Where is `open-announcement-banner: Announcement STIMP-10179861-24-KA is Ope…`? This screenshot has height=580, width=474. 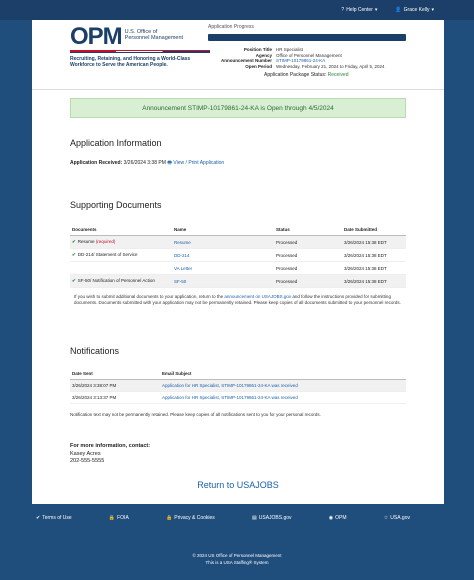 open-announcement-banner: Announcement STIMP-10179861-24-KA is Ope… is located at coordinates (238, 108).